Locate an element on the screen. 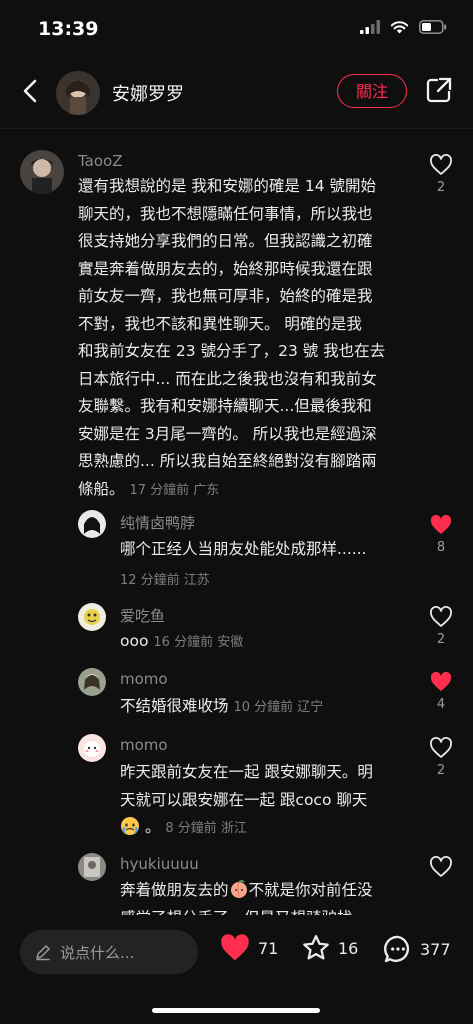 Image resolution: width=473 pixels, height=1024 pixels. battery-icon is located at coordinates (433, 27).